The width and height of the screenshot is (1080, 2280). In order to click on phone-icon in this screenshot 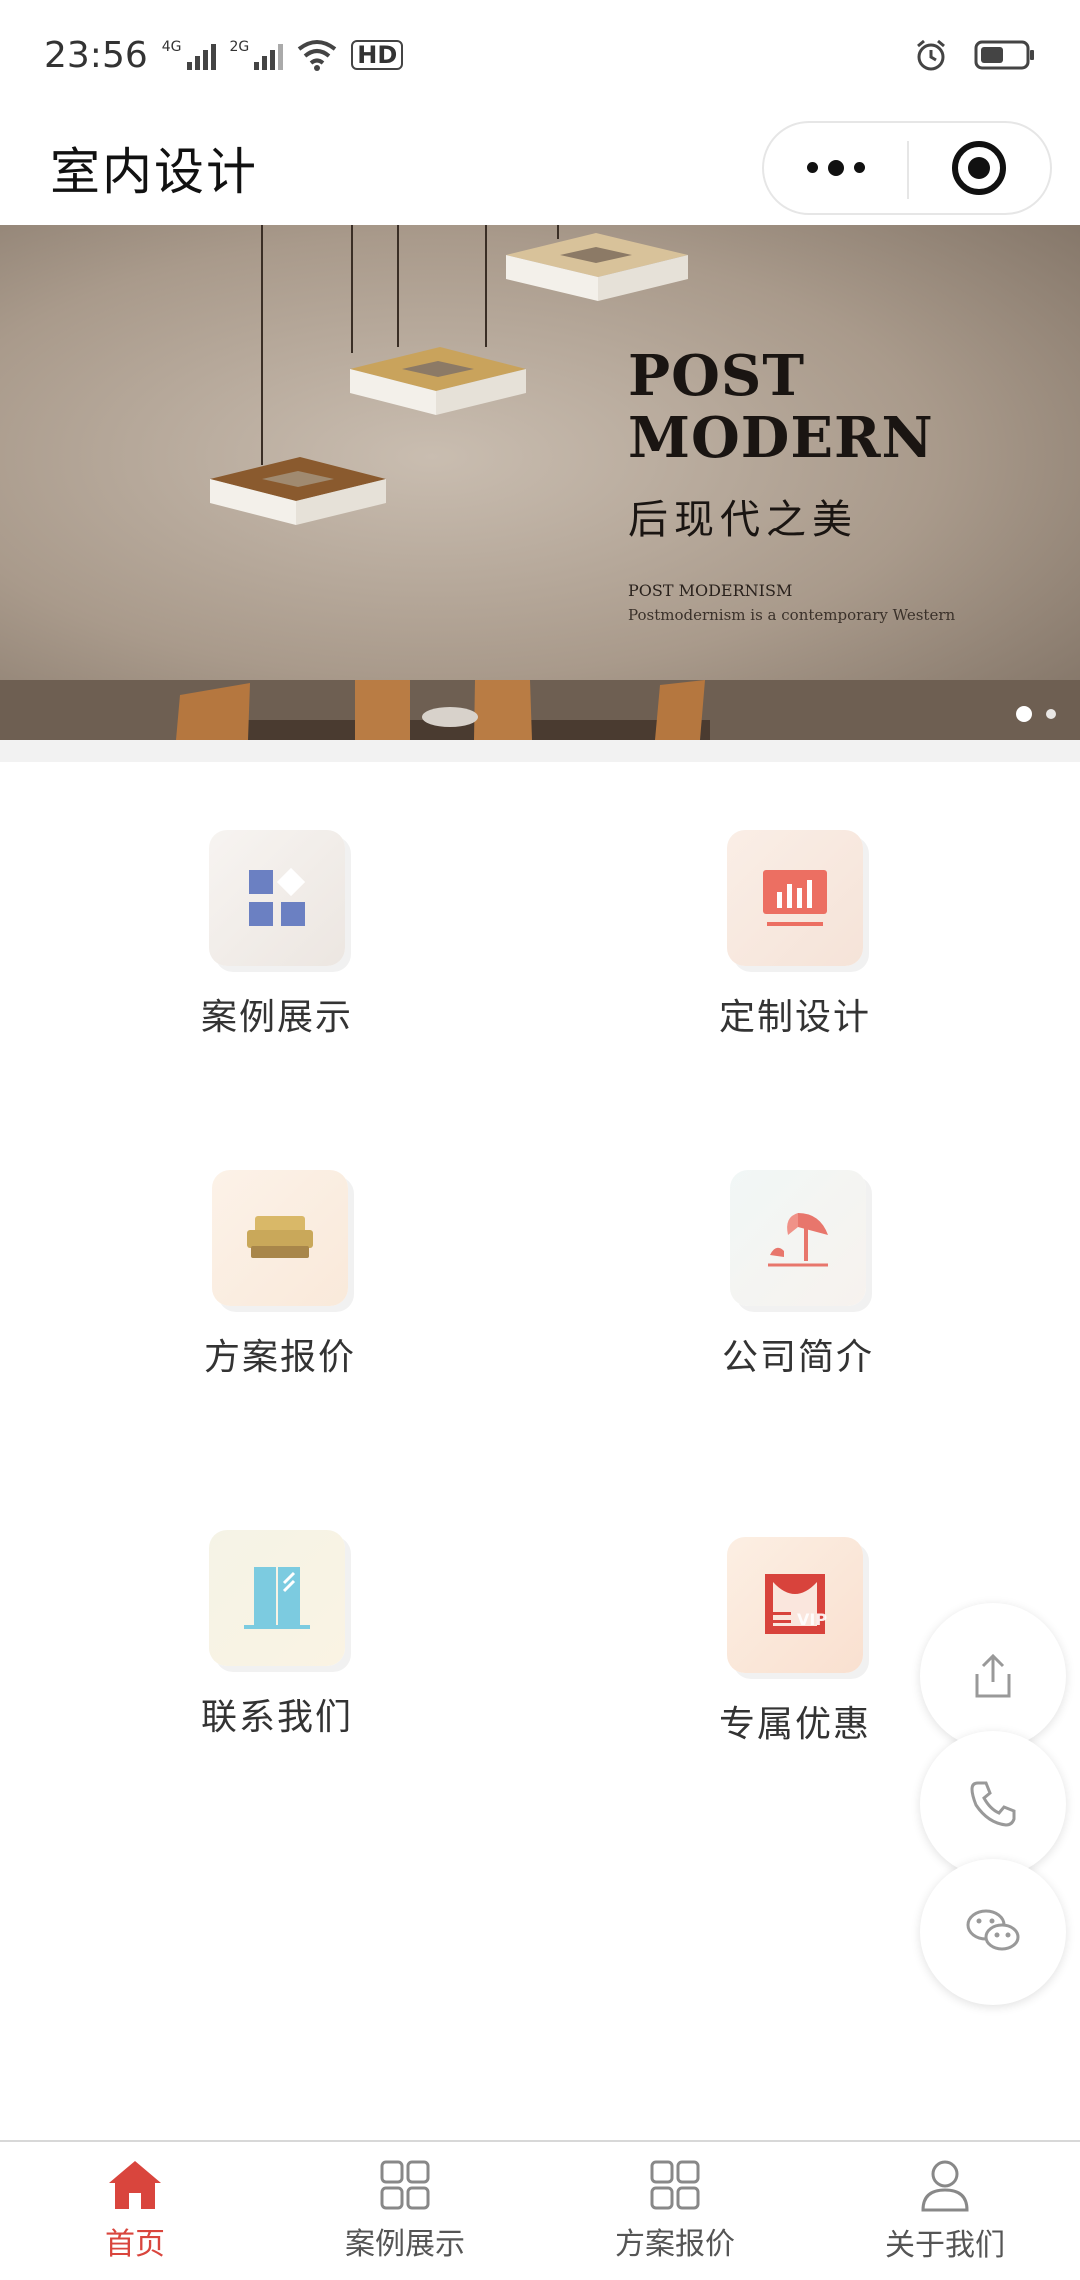, I will do `click(993, 1804)`.